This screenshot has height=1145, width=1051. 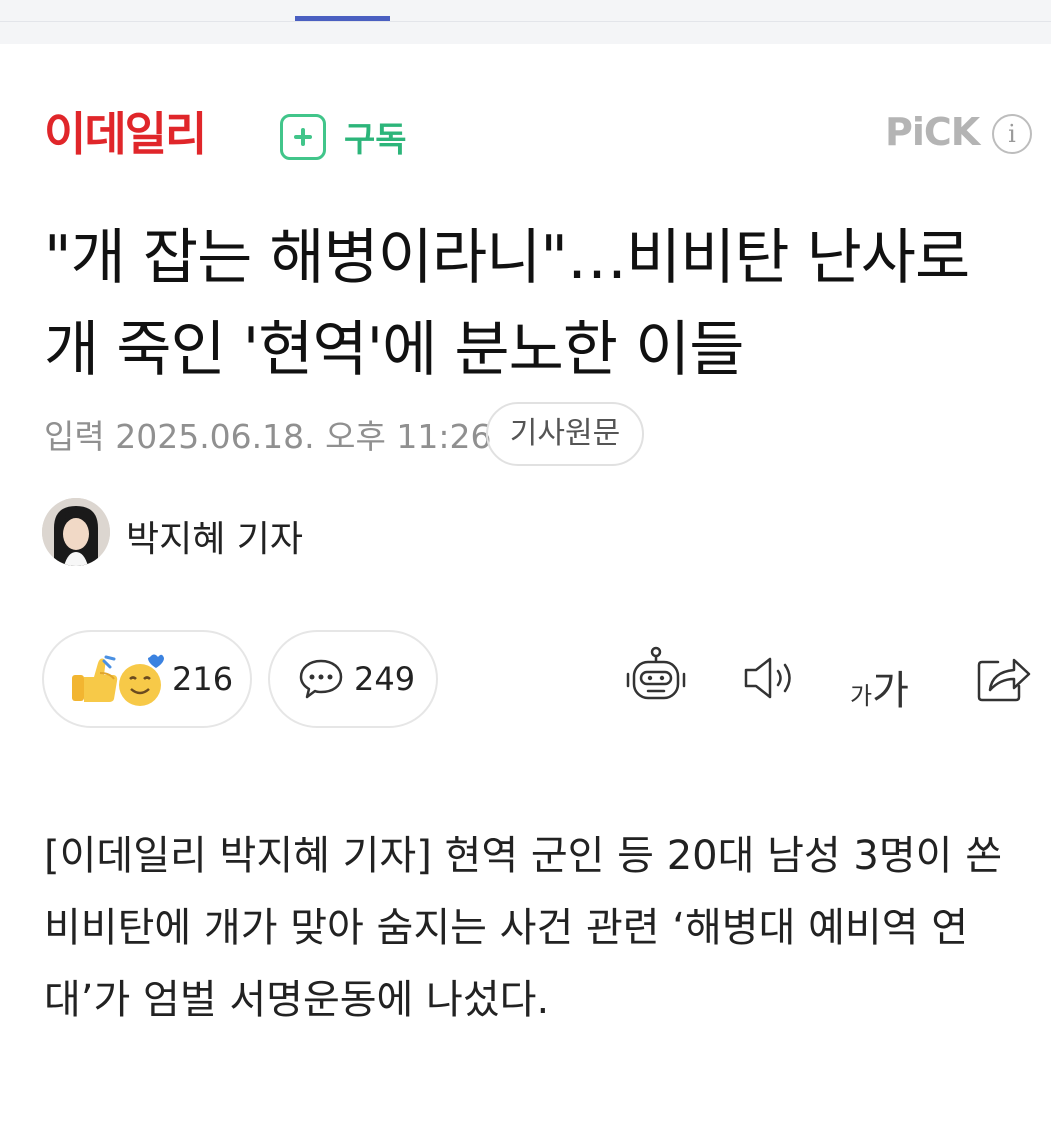 I want to click on article-input-date: 입력 2025.06.18. 오후 11:26, so click(x=268, y=436).